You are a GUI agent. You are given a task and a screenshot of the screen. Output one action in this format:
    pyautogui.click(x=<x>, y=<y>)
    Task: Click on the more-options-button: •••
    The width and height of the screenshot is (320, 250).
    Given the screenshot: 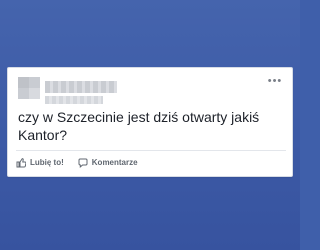 What is the action you would take?
    pyautogui.click(x=275, y=81)
    